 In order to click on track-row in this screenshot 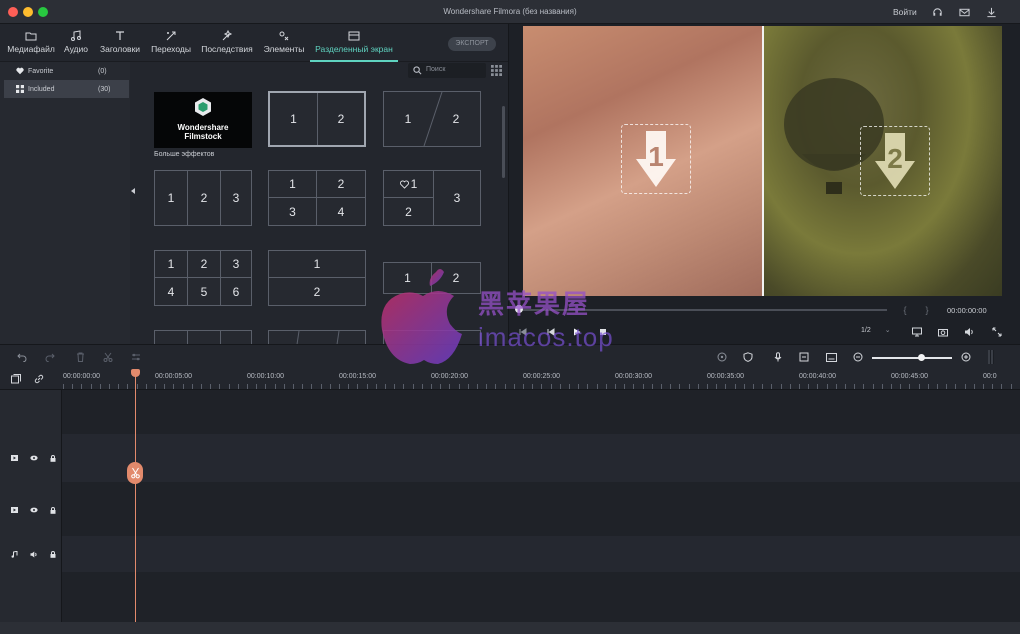, I will do `click(510, 412)`.